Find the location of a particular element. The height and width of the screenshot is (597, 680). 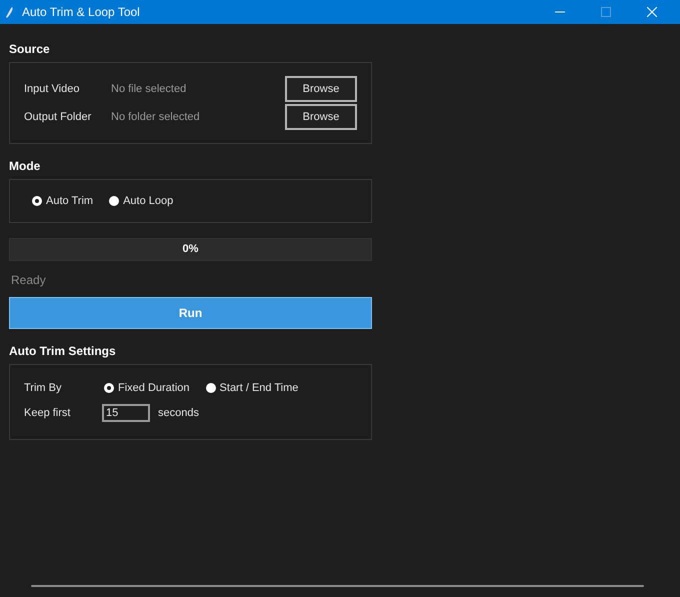

path-text: No folder selected is located at coordinates (155, 117).